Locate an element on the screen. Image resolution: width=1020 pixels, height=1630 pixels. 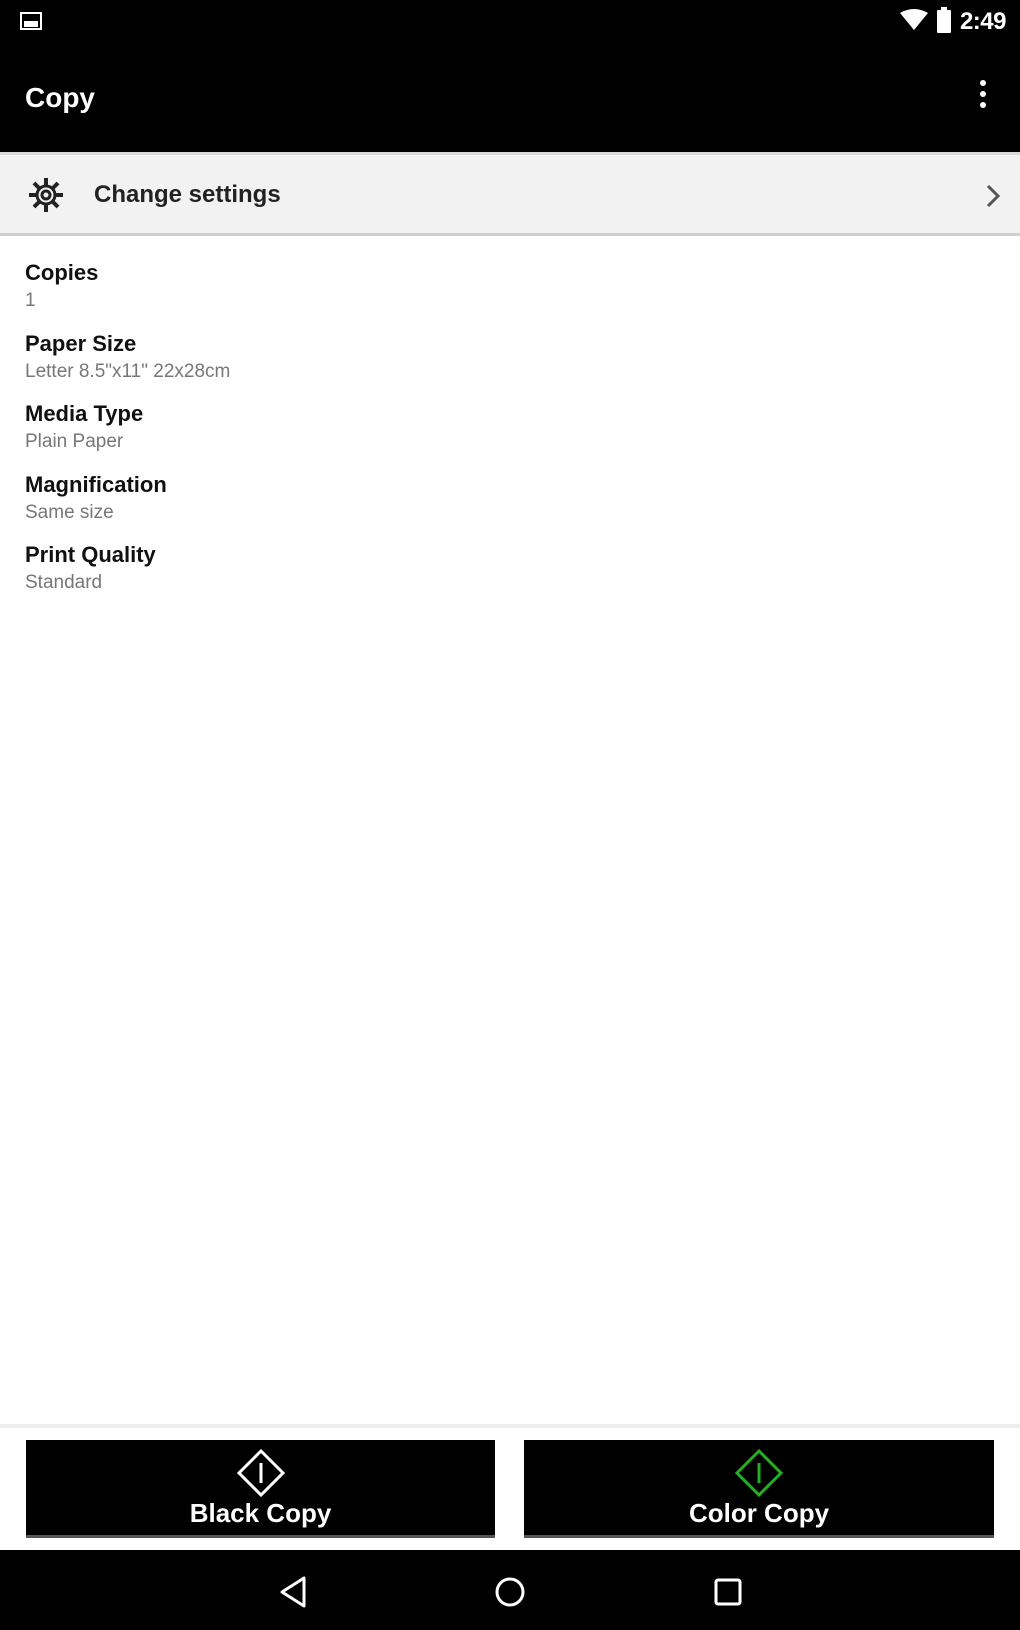
setting-magnification: Magnification Same size is located at coordinates (505, 507).